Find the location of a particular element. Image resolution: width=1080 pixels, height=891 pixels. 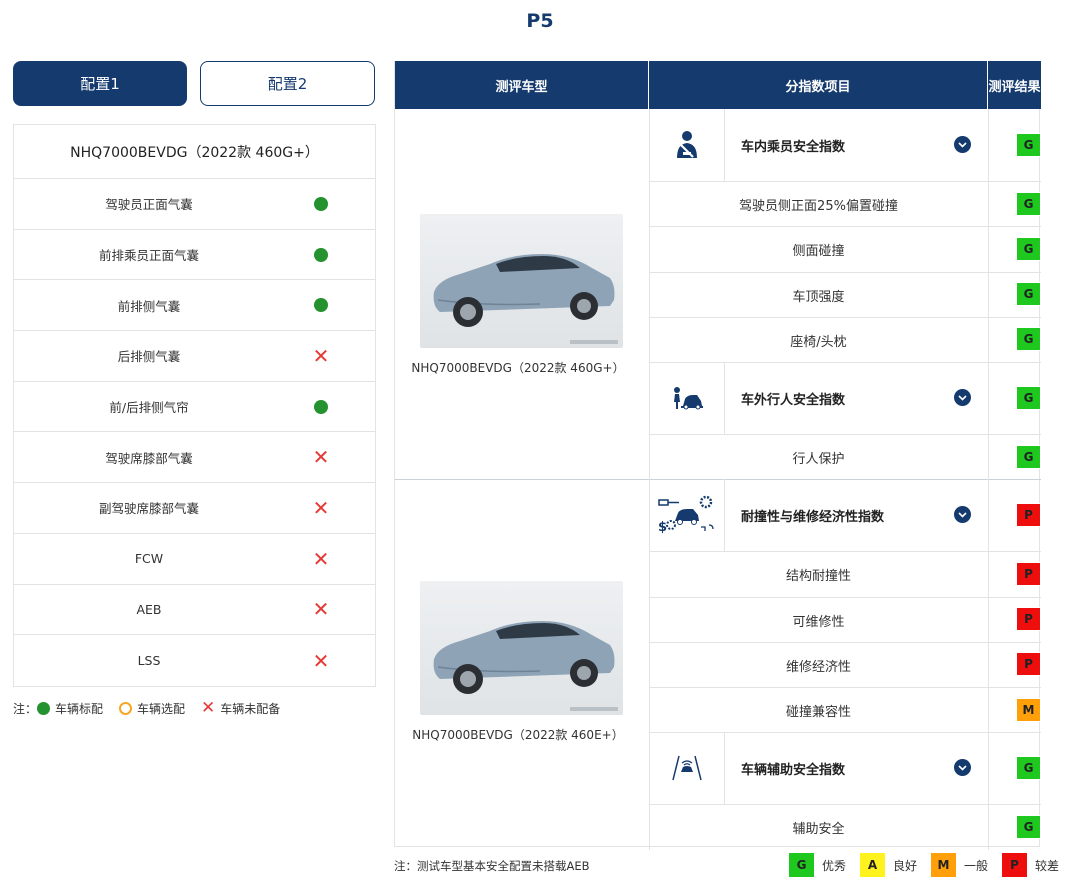

driver-assist-icon is located at coordinates (687, 768).